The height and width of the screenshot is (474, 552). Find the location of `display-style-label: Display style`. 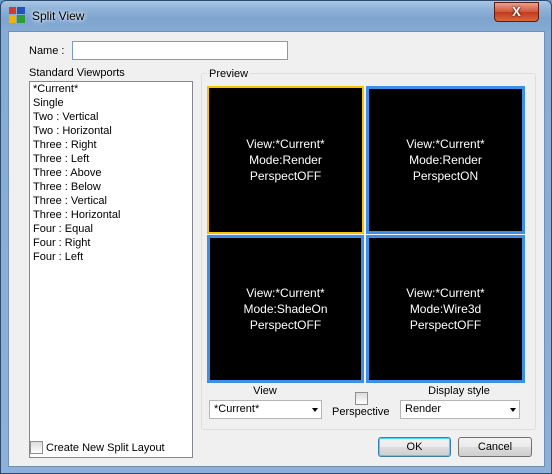

display-style-label: Display style is located at coordinates (459, 391).